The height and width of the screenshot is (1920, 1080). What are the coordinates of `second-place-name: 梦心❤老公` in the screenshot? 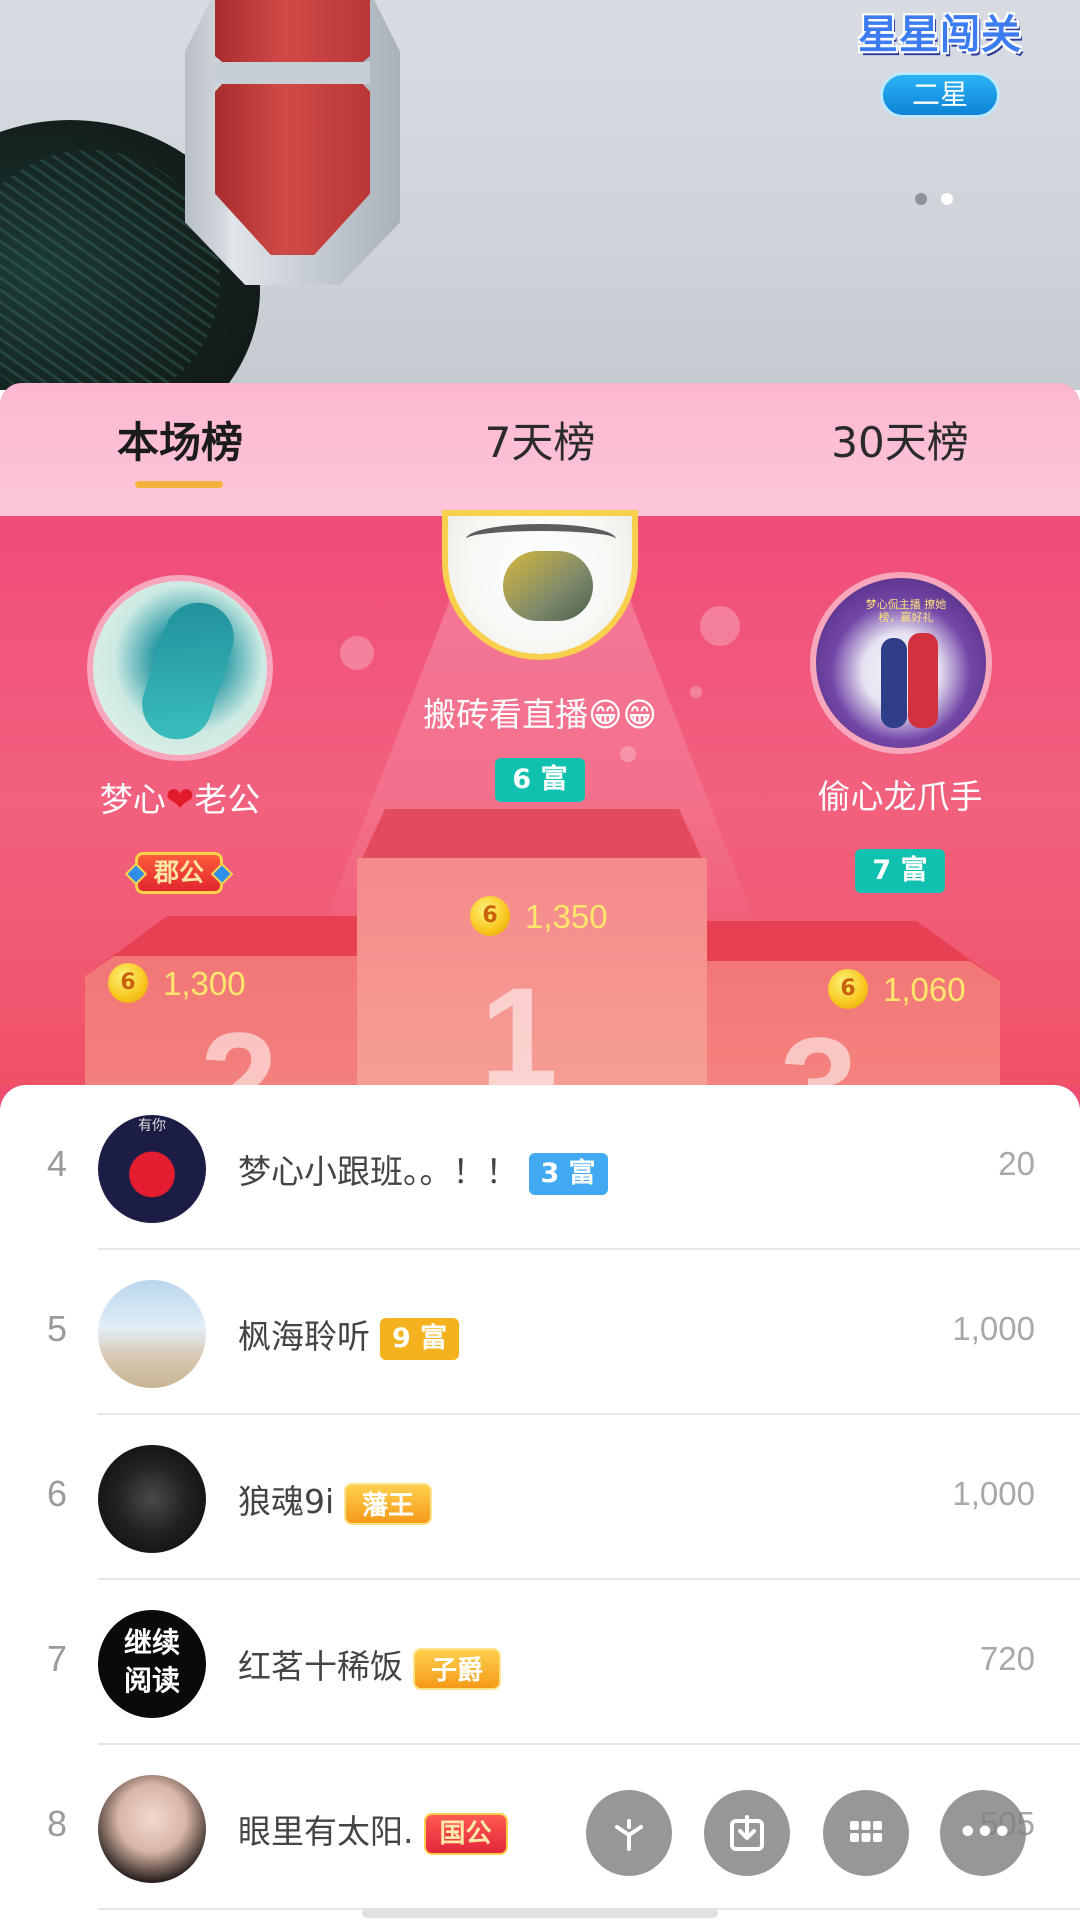 It's located at (180, 797).